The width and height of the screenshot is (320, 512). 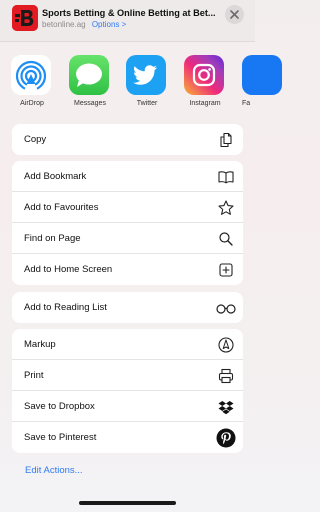 What do you see at coordinates (226, 345) in the screenshot?
I see `markup-icon` at bounding box center [226, 345].